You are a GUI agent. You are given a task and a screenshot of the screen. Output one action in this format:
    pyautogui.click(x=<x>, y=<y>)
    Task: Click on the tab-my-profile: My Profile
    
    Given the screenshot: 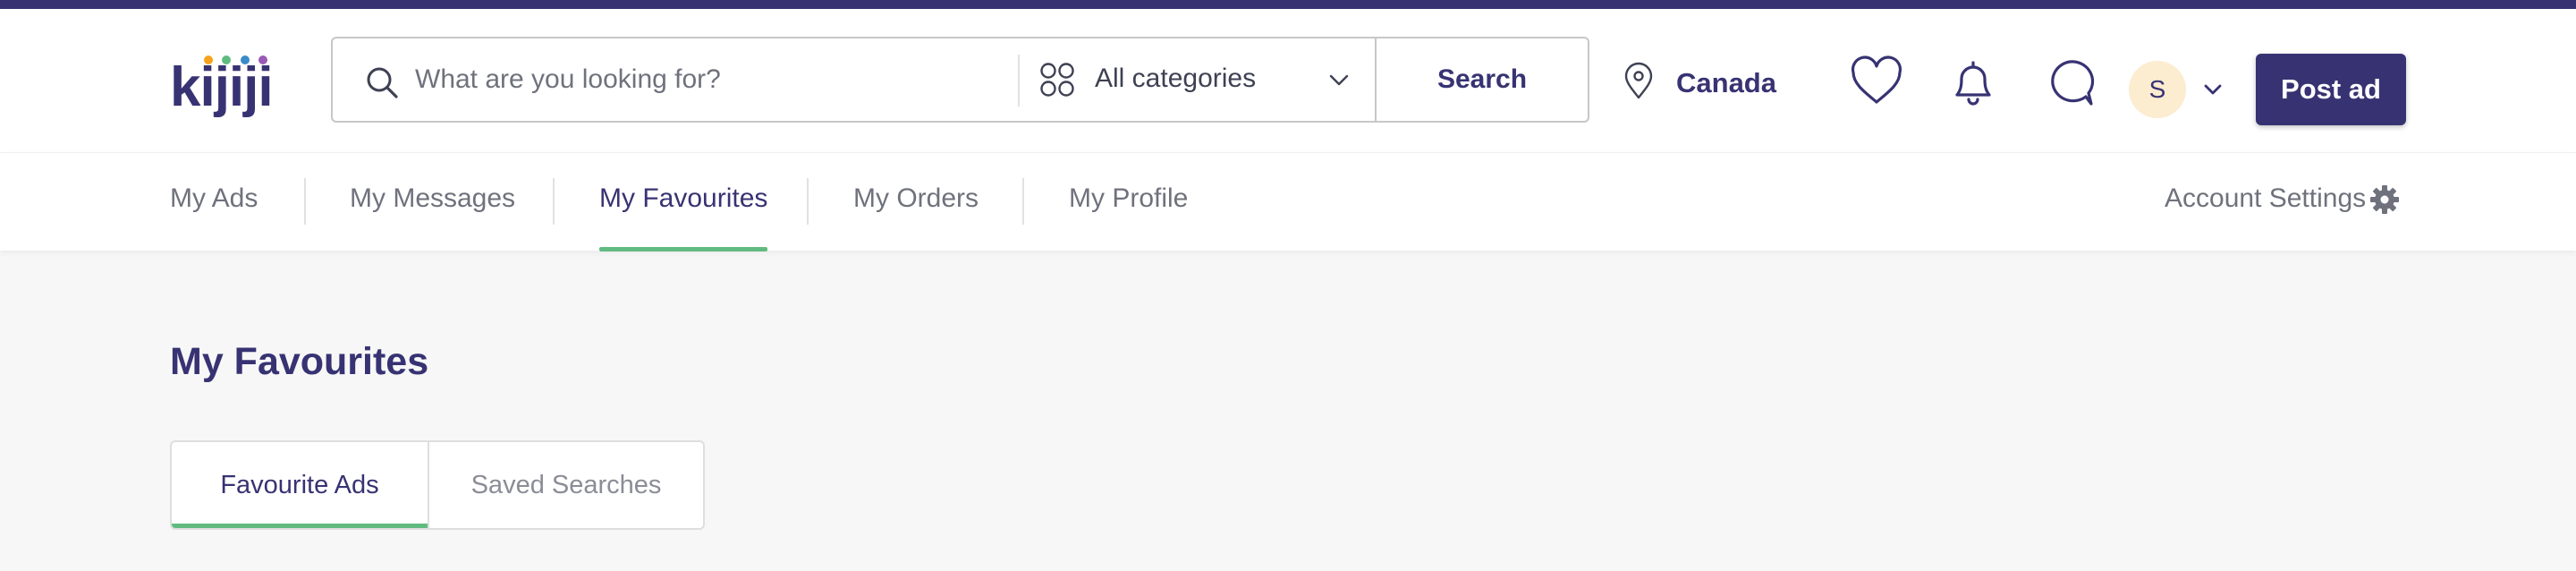 What is the action you would take?
    pyautogui.click(x=1128, y=202)
    